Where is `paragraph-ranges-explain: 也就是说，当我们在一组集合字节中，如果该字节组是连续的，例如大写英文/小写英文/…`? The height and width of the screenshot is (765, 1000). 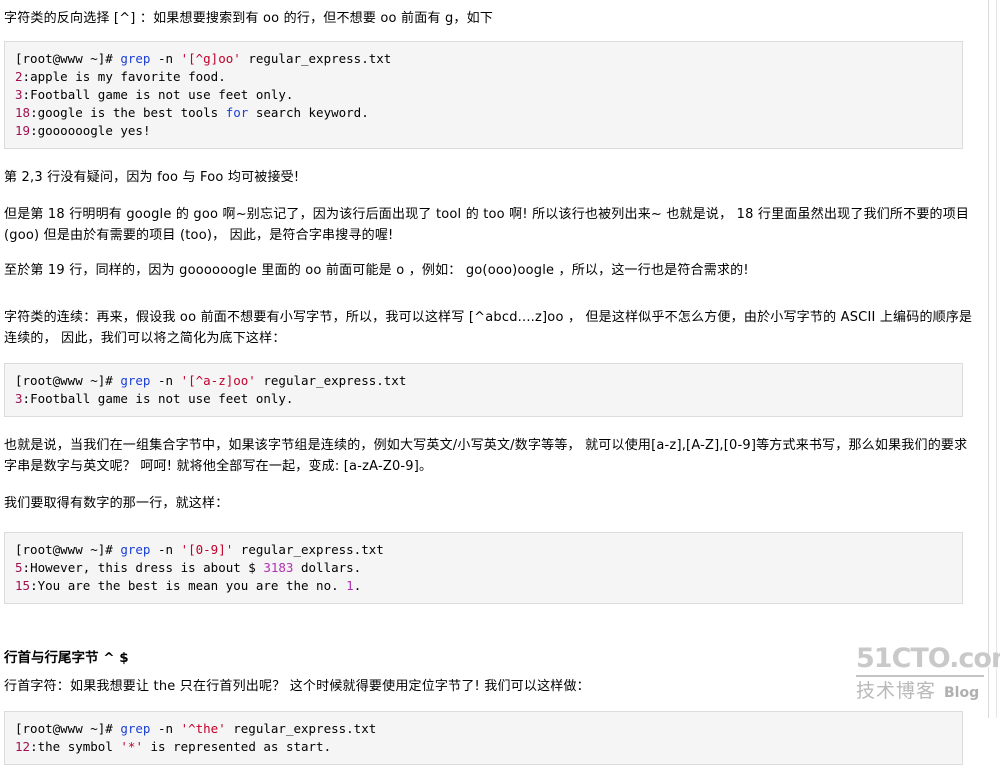 paragraph-ranges-explain: 也就是说，当我们在一组集合字节中，如果该字节组是连续的，例如大写英文/小写英文/… is located at coordinates (486, 456).